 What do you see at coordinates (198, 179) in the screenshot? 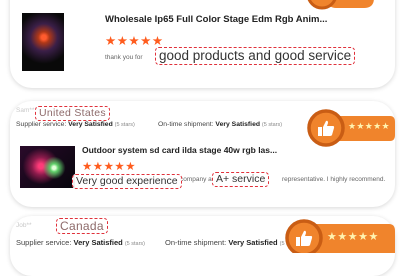
I see `review-comment-mid: company an` at bounding box center [198, 179].